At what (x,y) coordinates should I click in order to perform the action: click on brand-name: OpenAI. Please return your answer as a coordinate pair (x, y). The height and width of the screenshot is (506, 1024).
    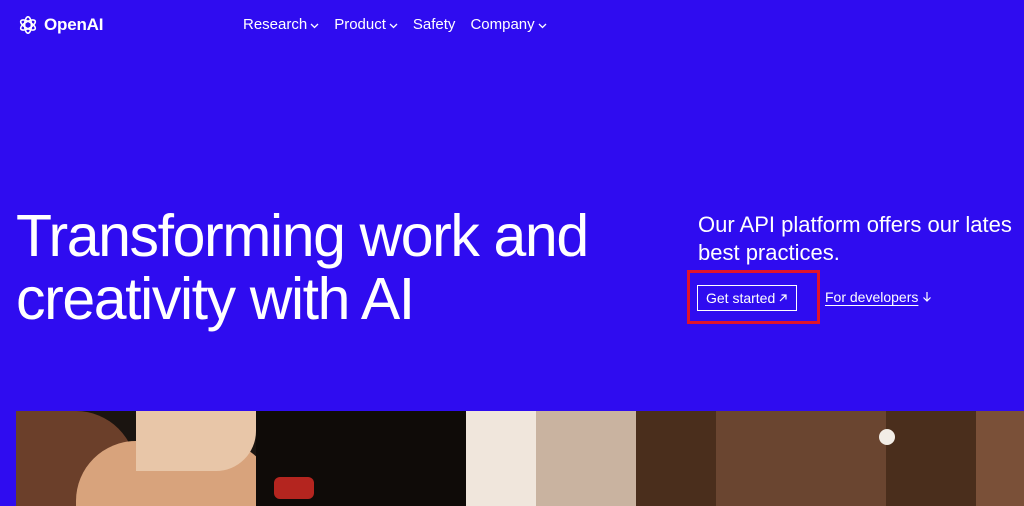
    Looking at the image, I should click on (74, 24).